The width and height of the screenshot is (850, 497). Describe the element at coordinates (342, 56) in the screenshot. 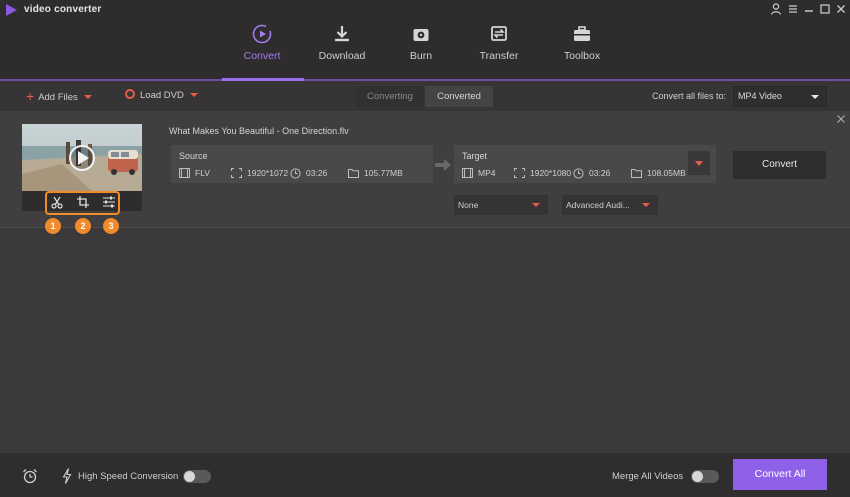

I see `tab-download-label: Download` at that location.